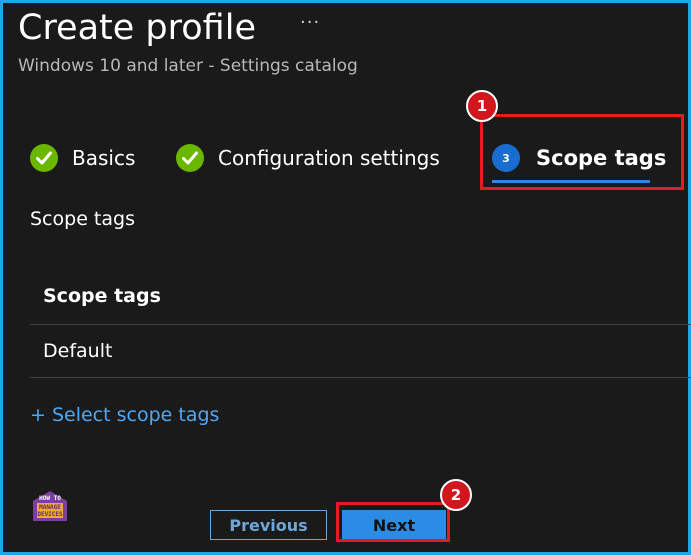  I want to click on highlight-box-scope-tags, so click(582, 152).